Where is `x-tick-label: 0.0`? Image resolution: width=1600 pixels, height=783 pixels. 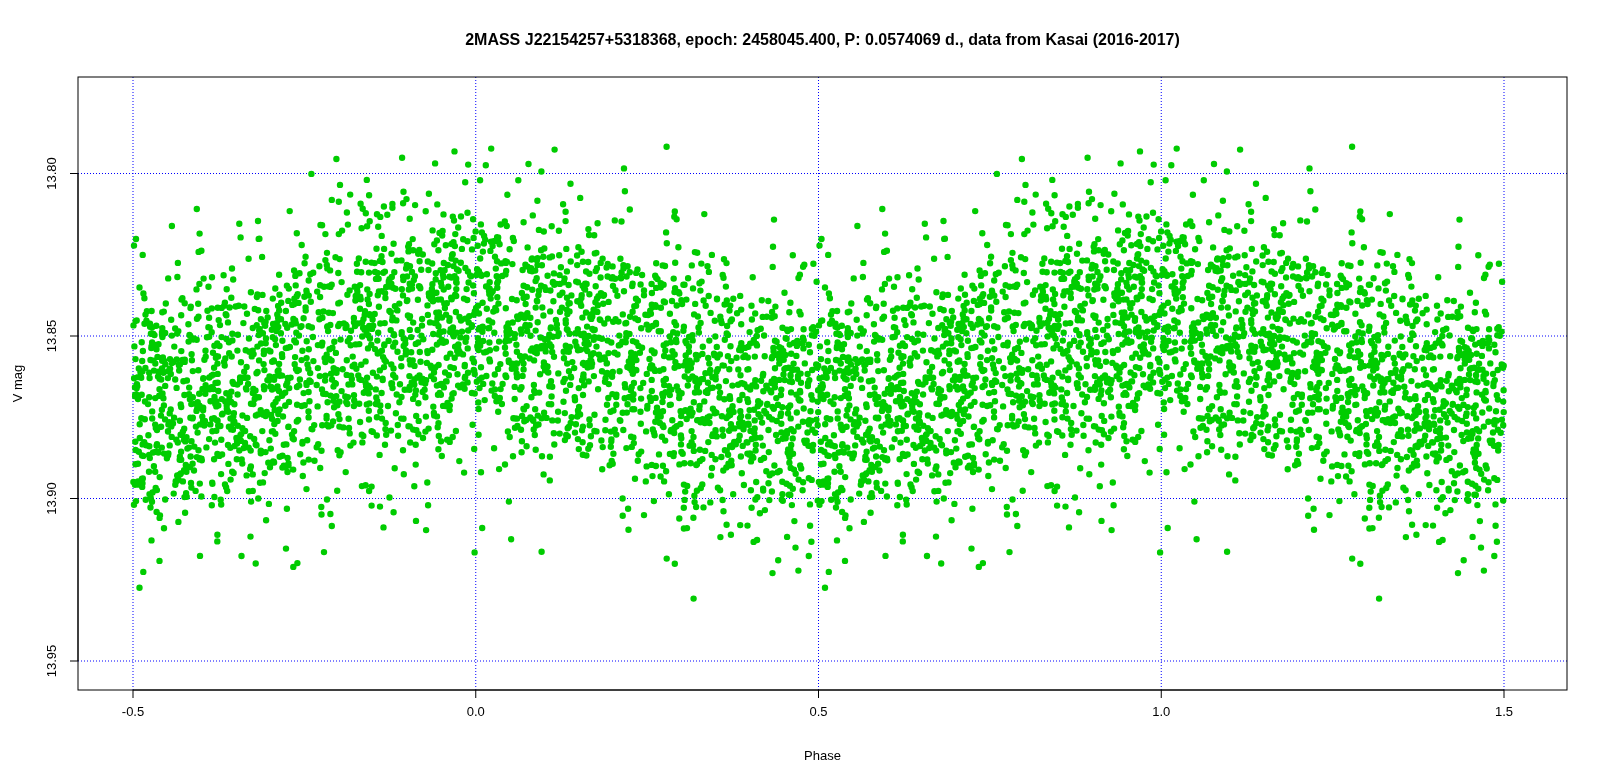 x-tick-label: 0.0 is located at coordinates (475, 711).